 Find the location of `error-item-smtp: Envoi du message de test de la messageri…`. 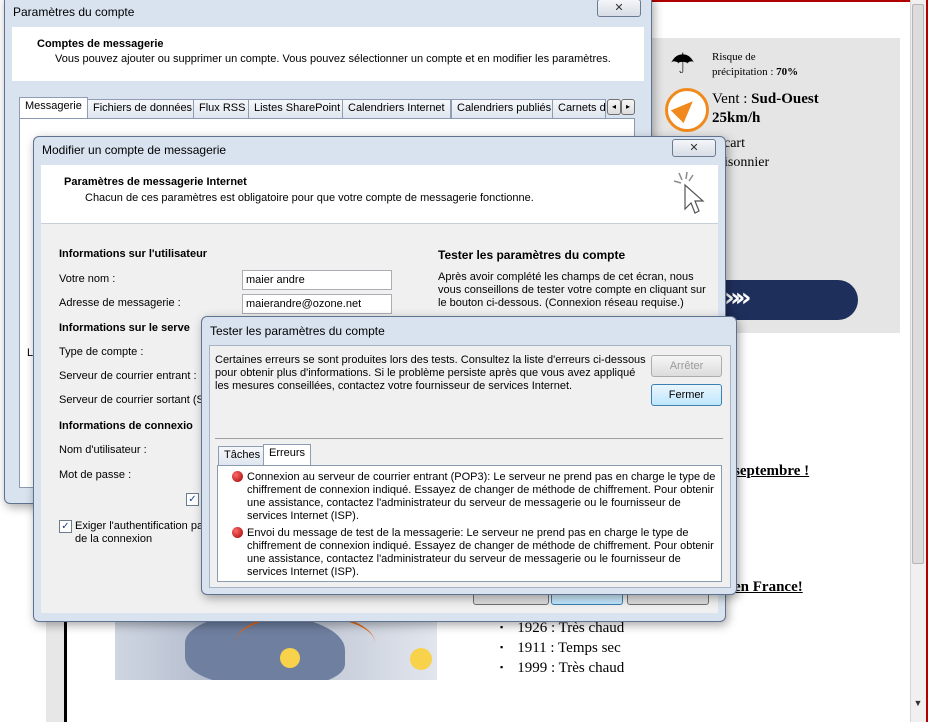

error-item-smtp: Envoi du message de test de la messageri… is located at coordinates (480, 552).